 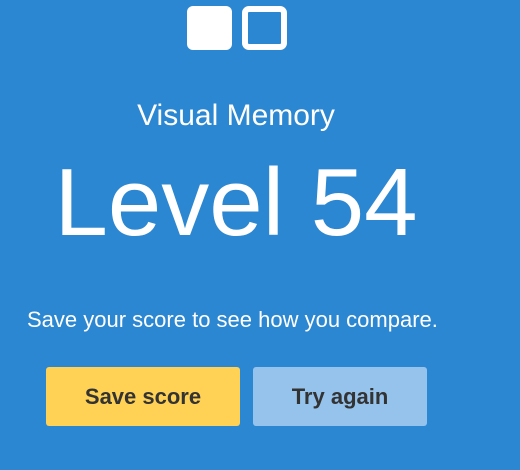 I want to click on outline-square-icon, so click(x=264, y=28).